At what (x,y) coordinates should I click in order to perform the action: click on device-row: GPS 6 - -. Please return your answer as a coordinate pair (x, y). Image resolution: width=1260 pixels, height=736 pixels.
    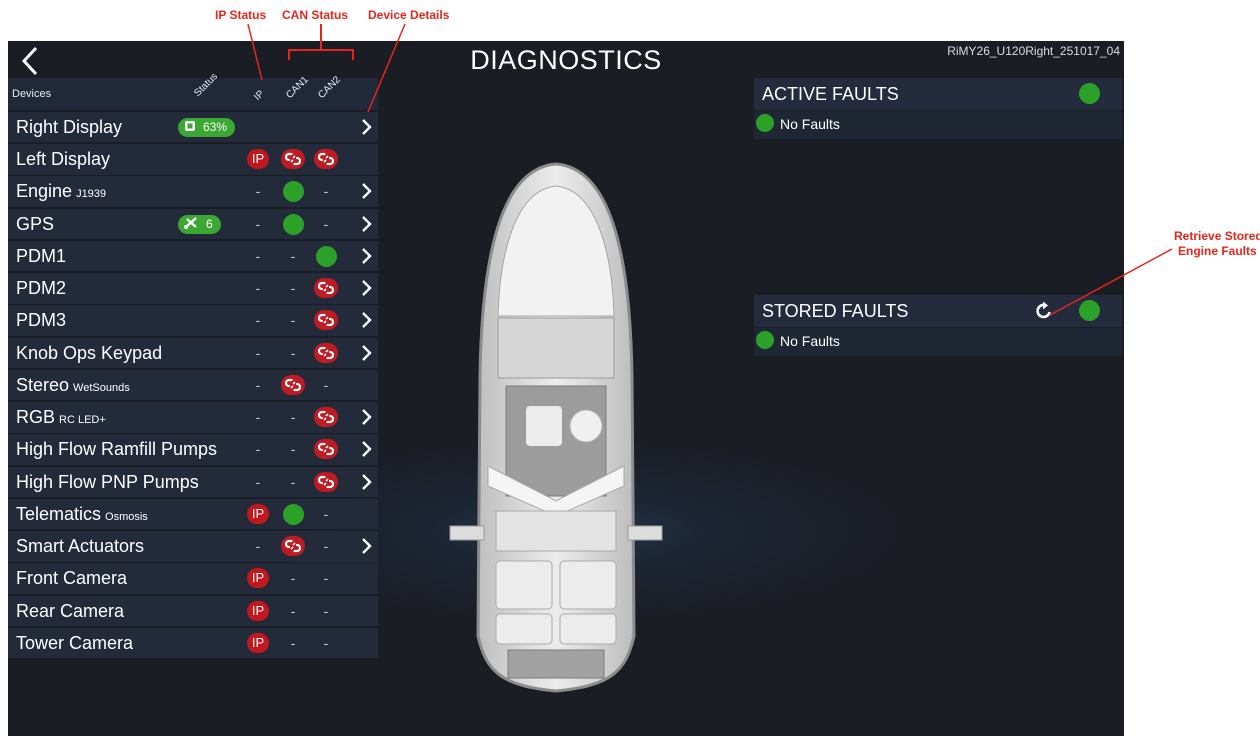
    Looking at the image, I should click on (193, 224).